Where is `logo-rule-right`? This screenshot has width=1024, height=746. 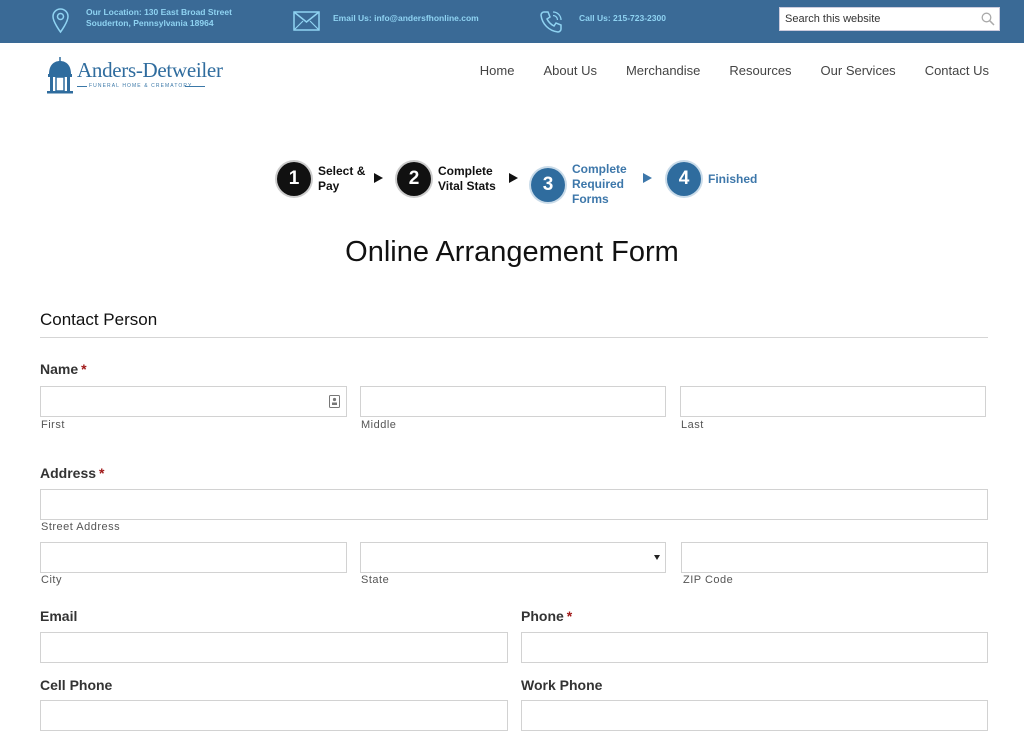
logo-rule-right is located at coordinates (195, 86).